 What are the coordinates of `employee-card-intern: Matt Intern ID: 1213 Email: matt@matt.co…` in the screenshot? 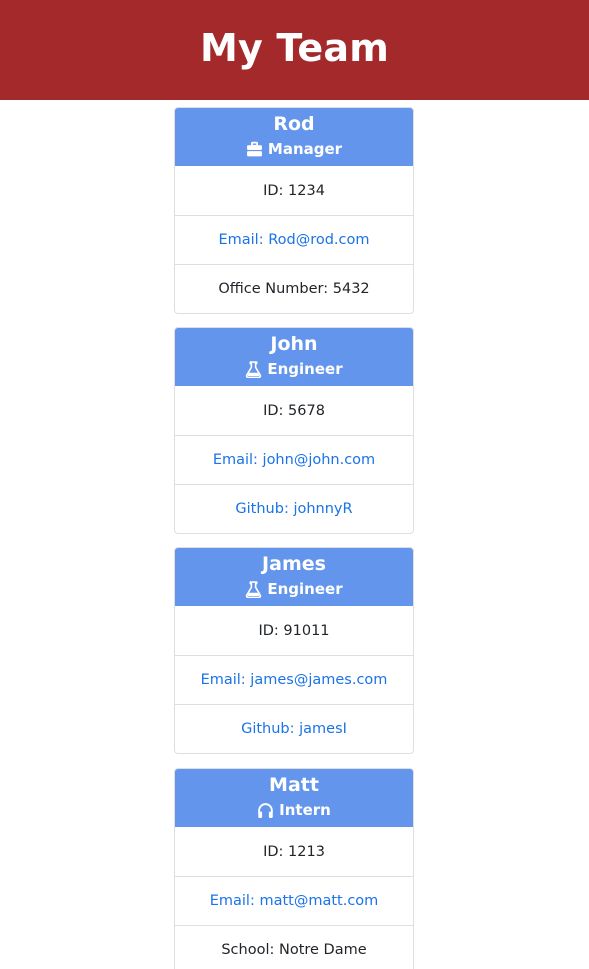 It's located at (294, 868).